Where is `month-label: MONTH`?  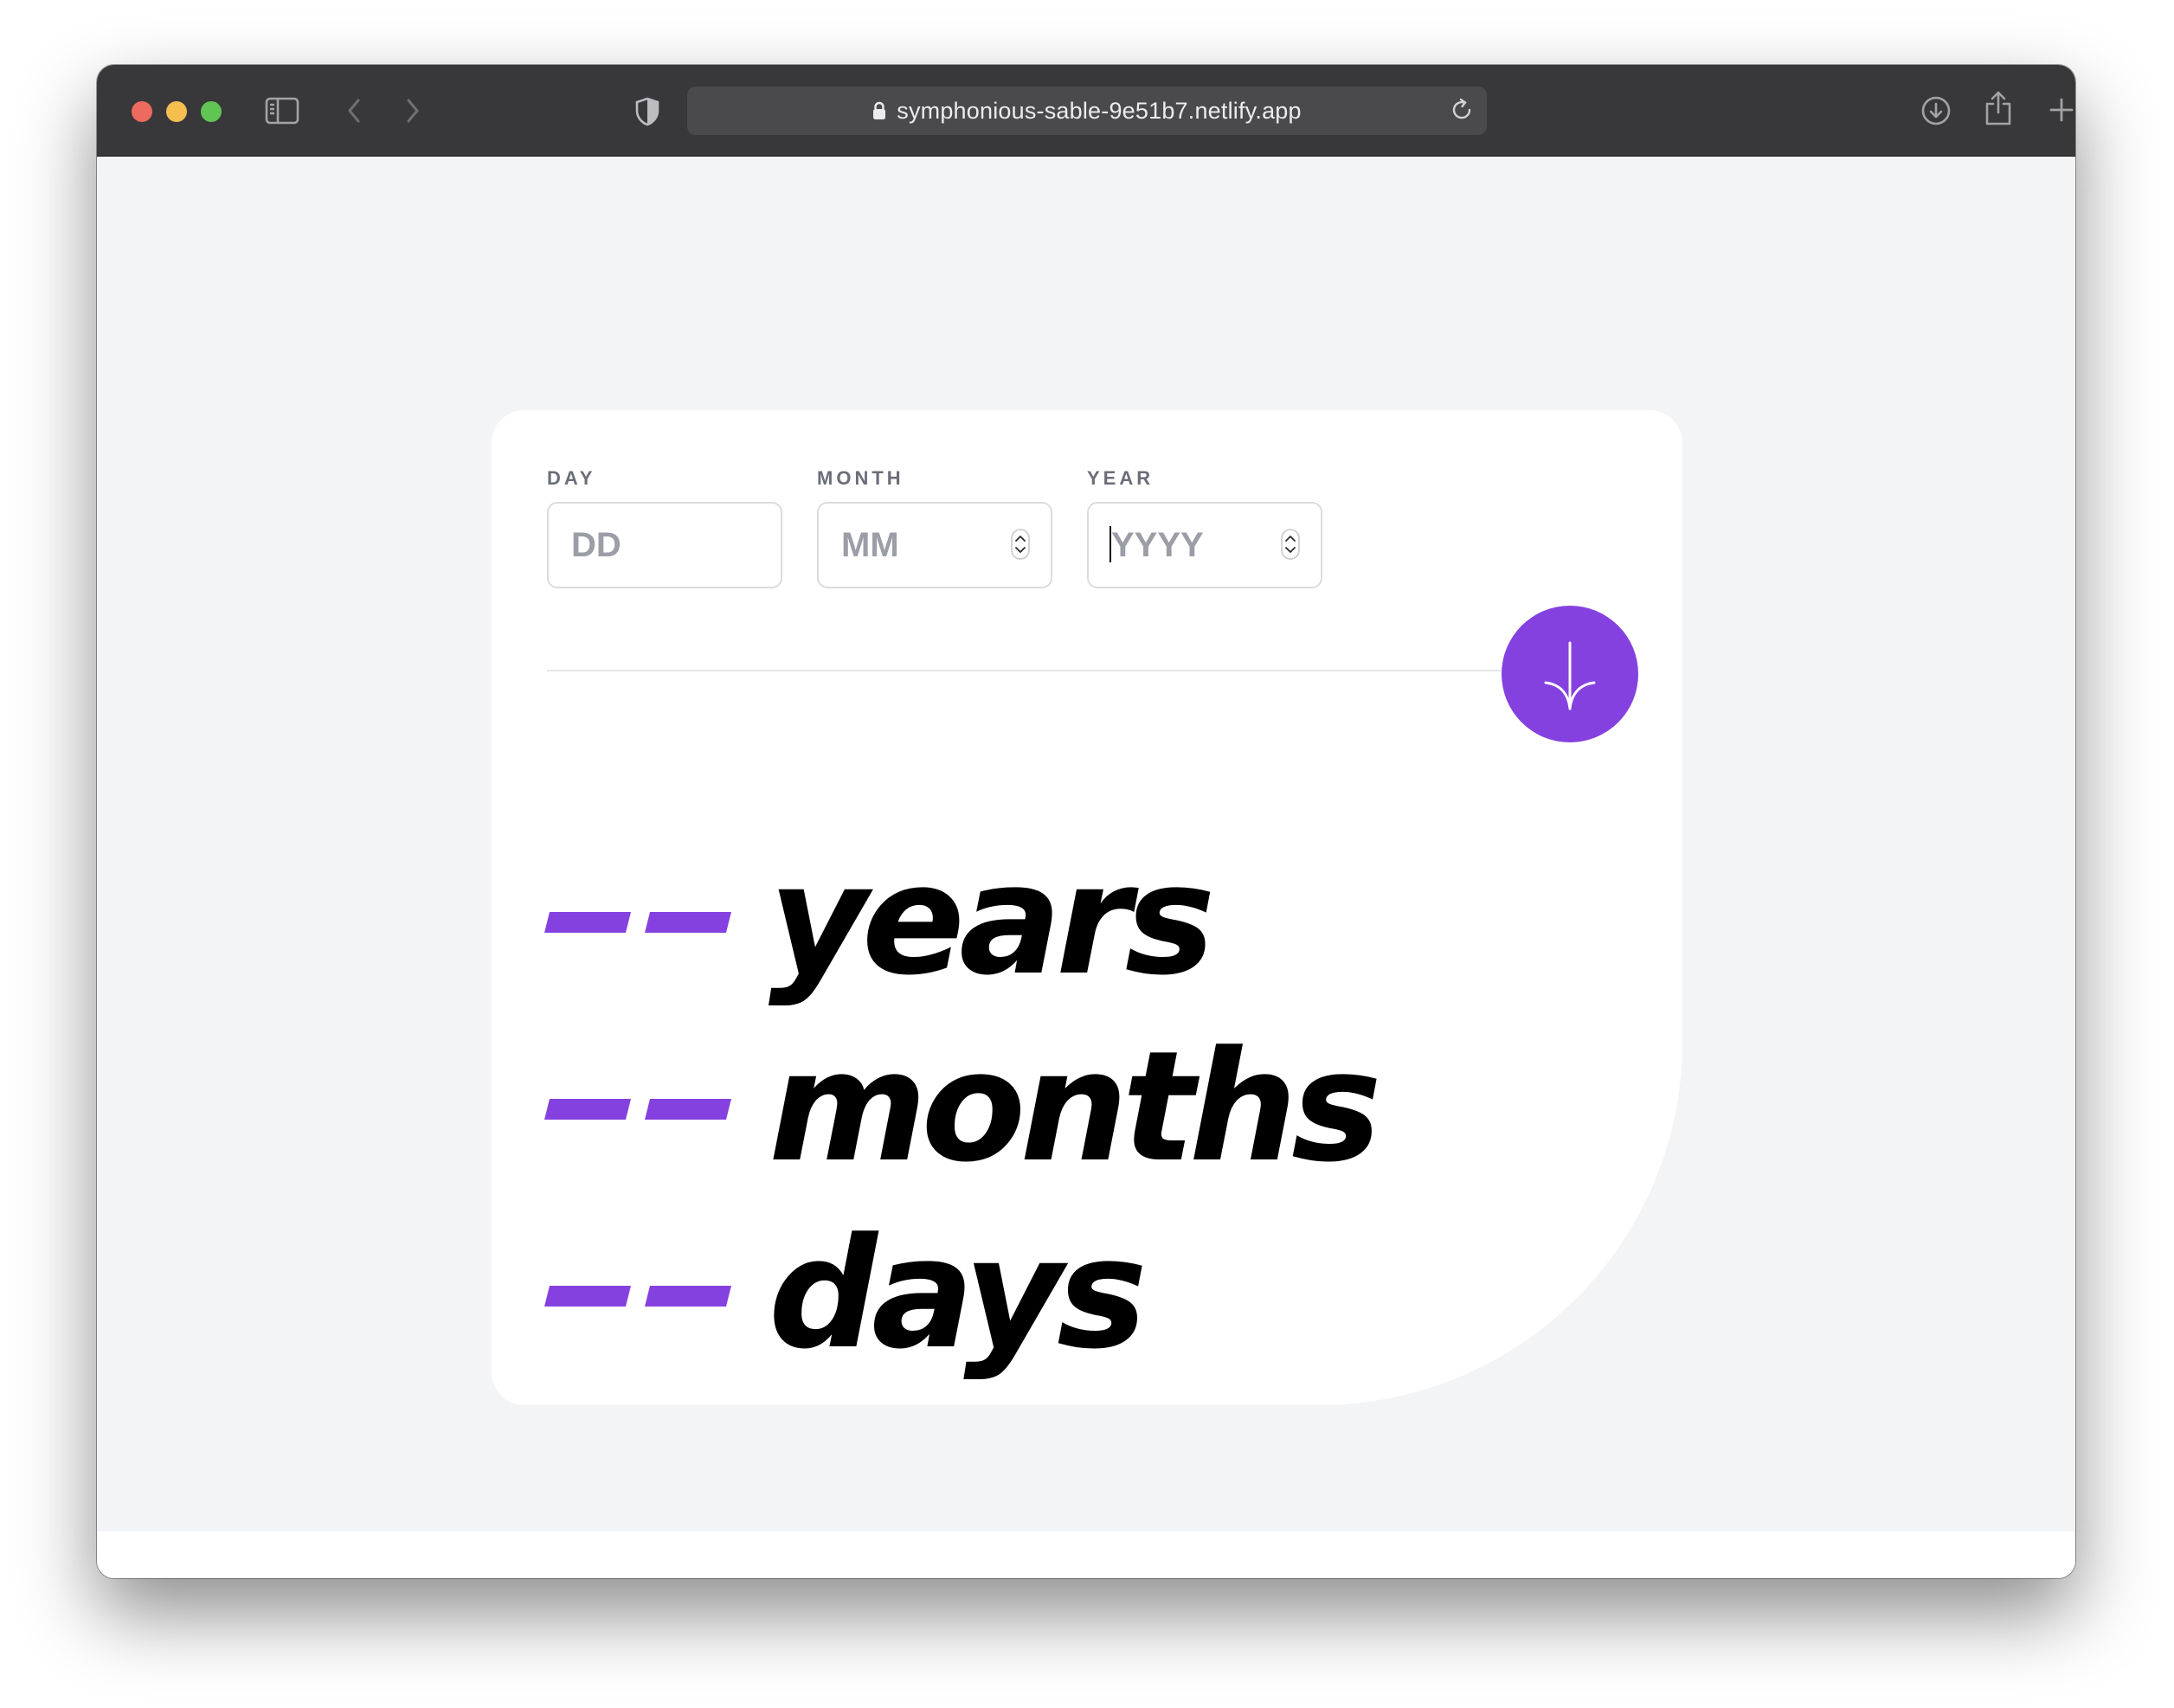
month-label: MONTH is located at coordinates (860, 478).